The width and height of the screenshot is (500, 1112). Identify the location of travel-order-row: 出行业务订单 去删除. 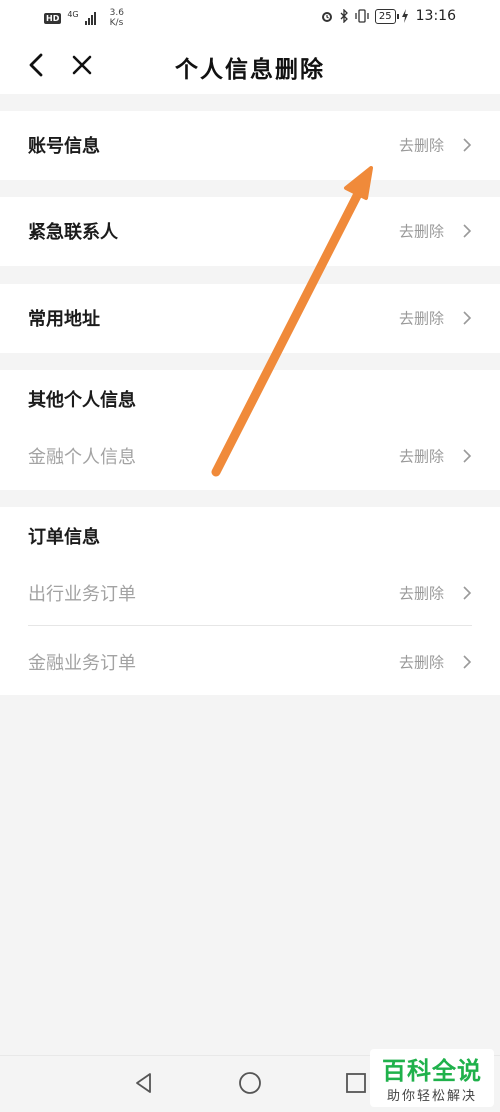
(250, 593).